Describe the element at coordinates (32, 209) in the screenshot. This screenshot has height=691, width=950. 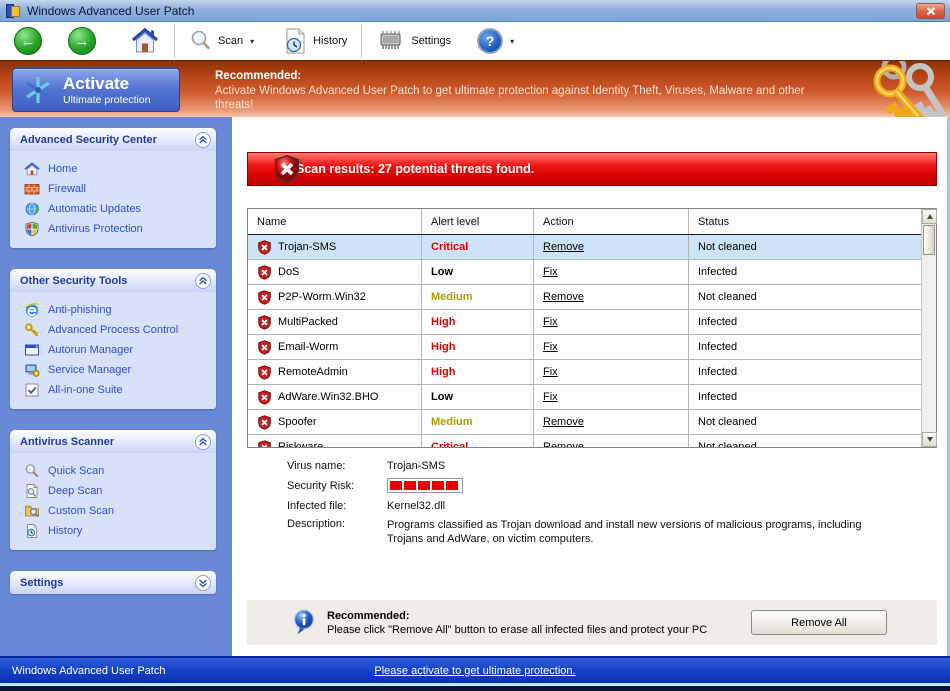
I see `updates-icon` at that location.